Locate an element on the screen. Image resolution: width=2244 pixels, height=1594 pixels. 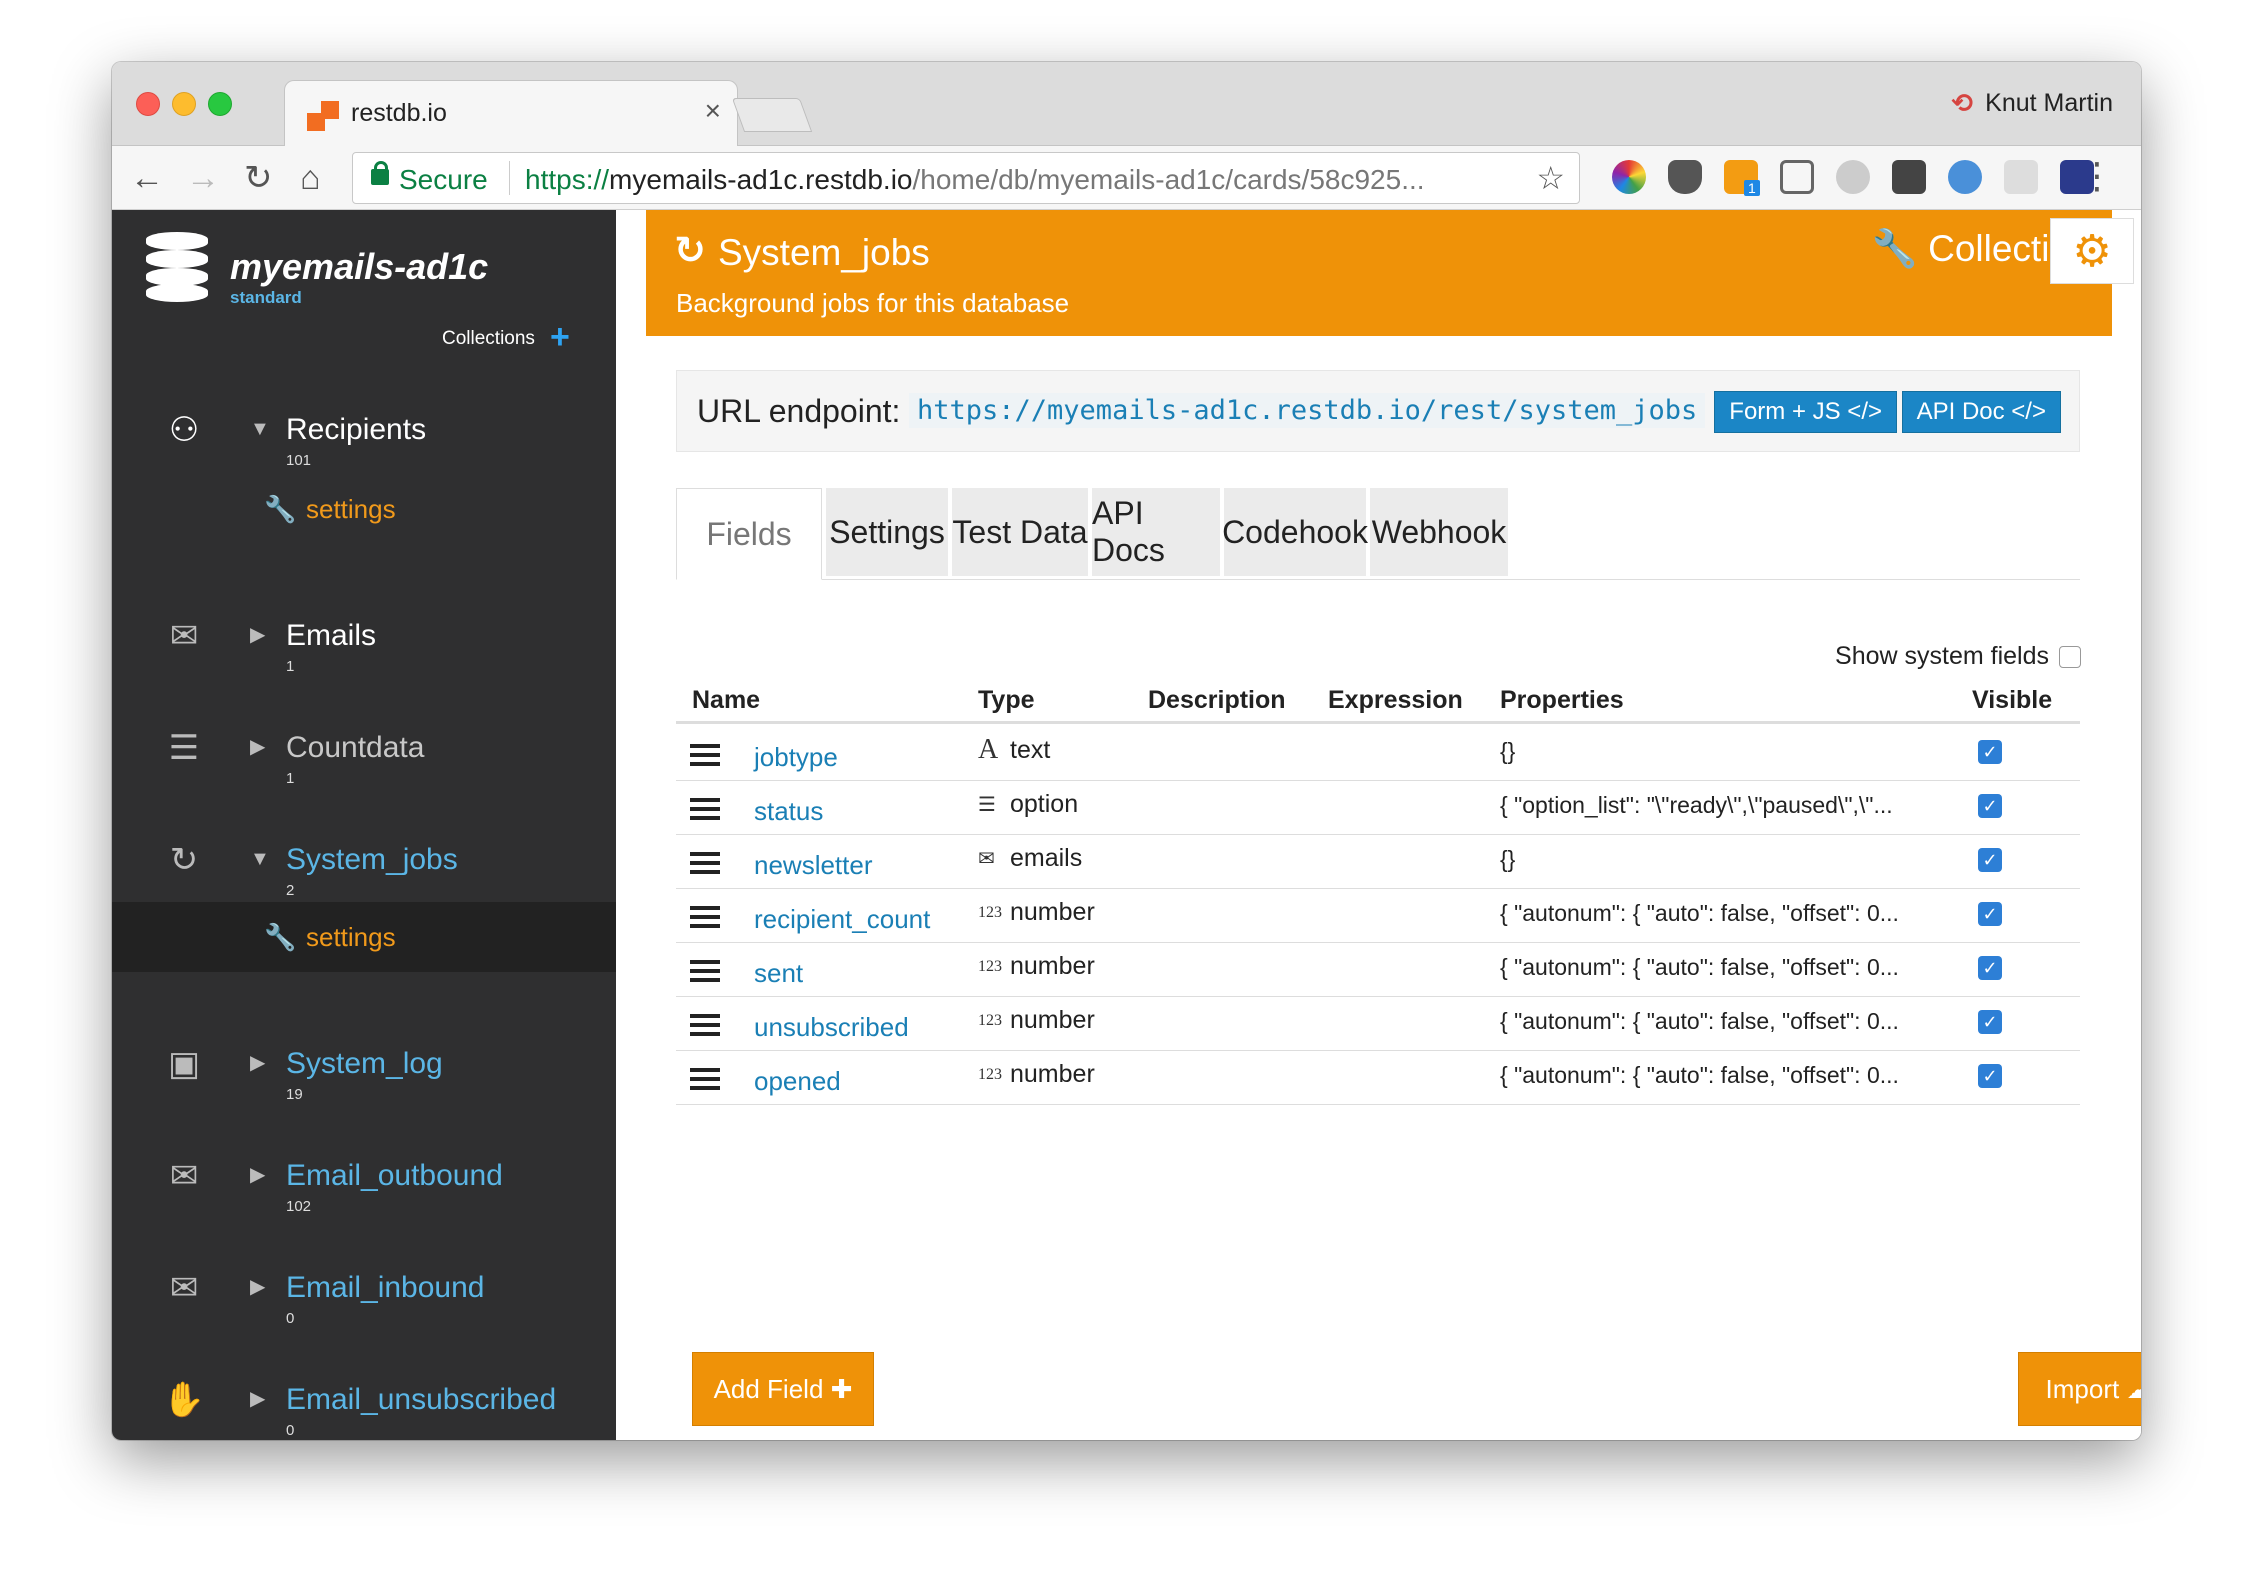
add-collection-icon: + is located at coordinates (560, 337).